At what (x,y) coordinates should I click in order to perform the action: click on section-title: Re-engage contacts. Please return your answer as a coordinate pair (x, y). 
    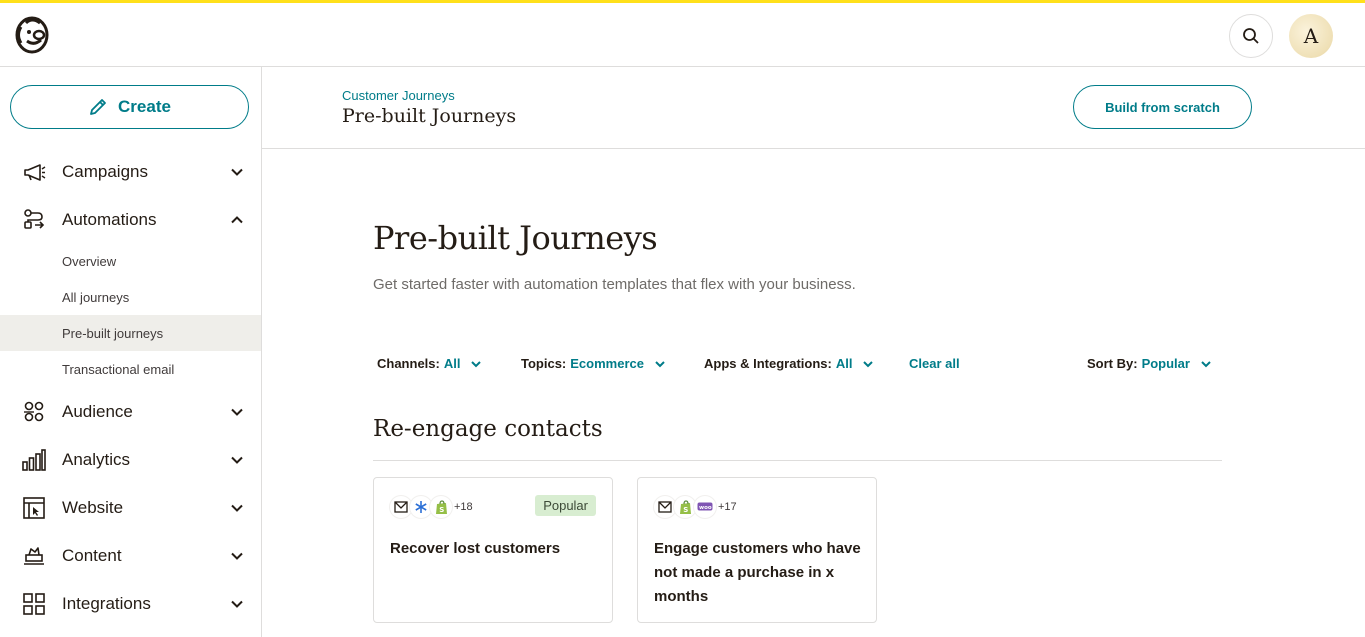
    Looking at the image, I should click on (488, 429).